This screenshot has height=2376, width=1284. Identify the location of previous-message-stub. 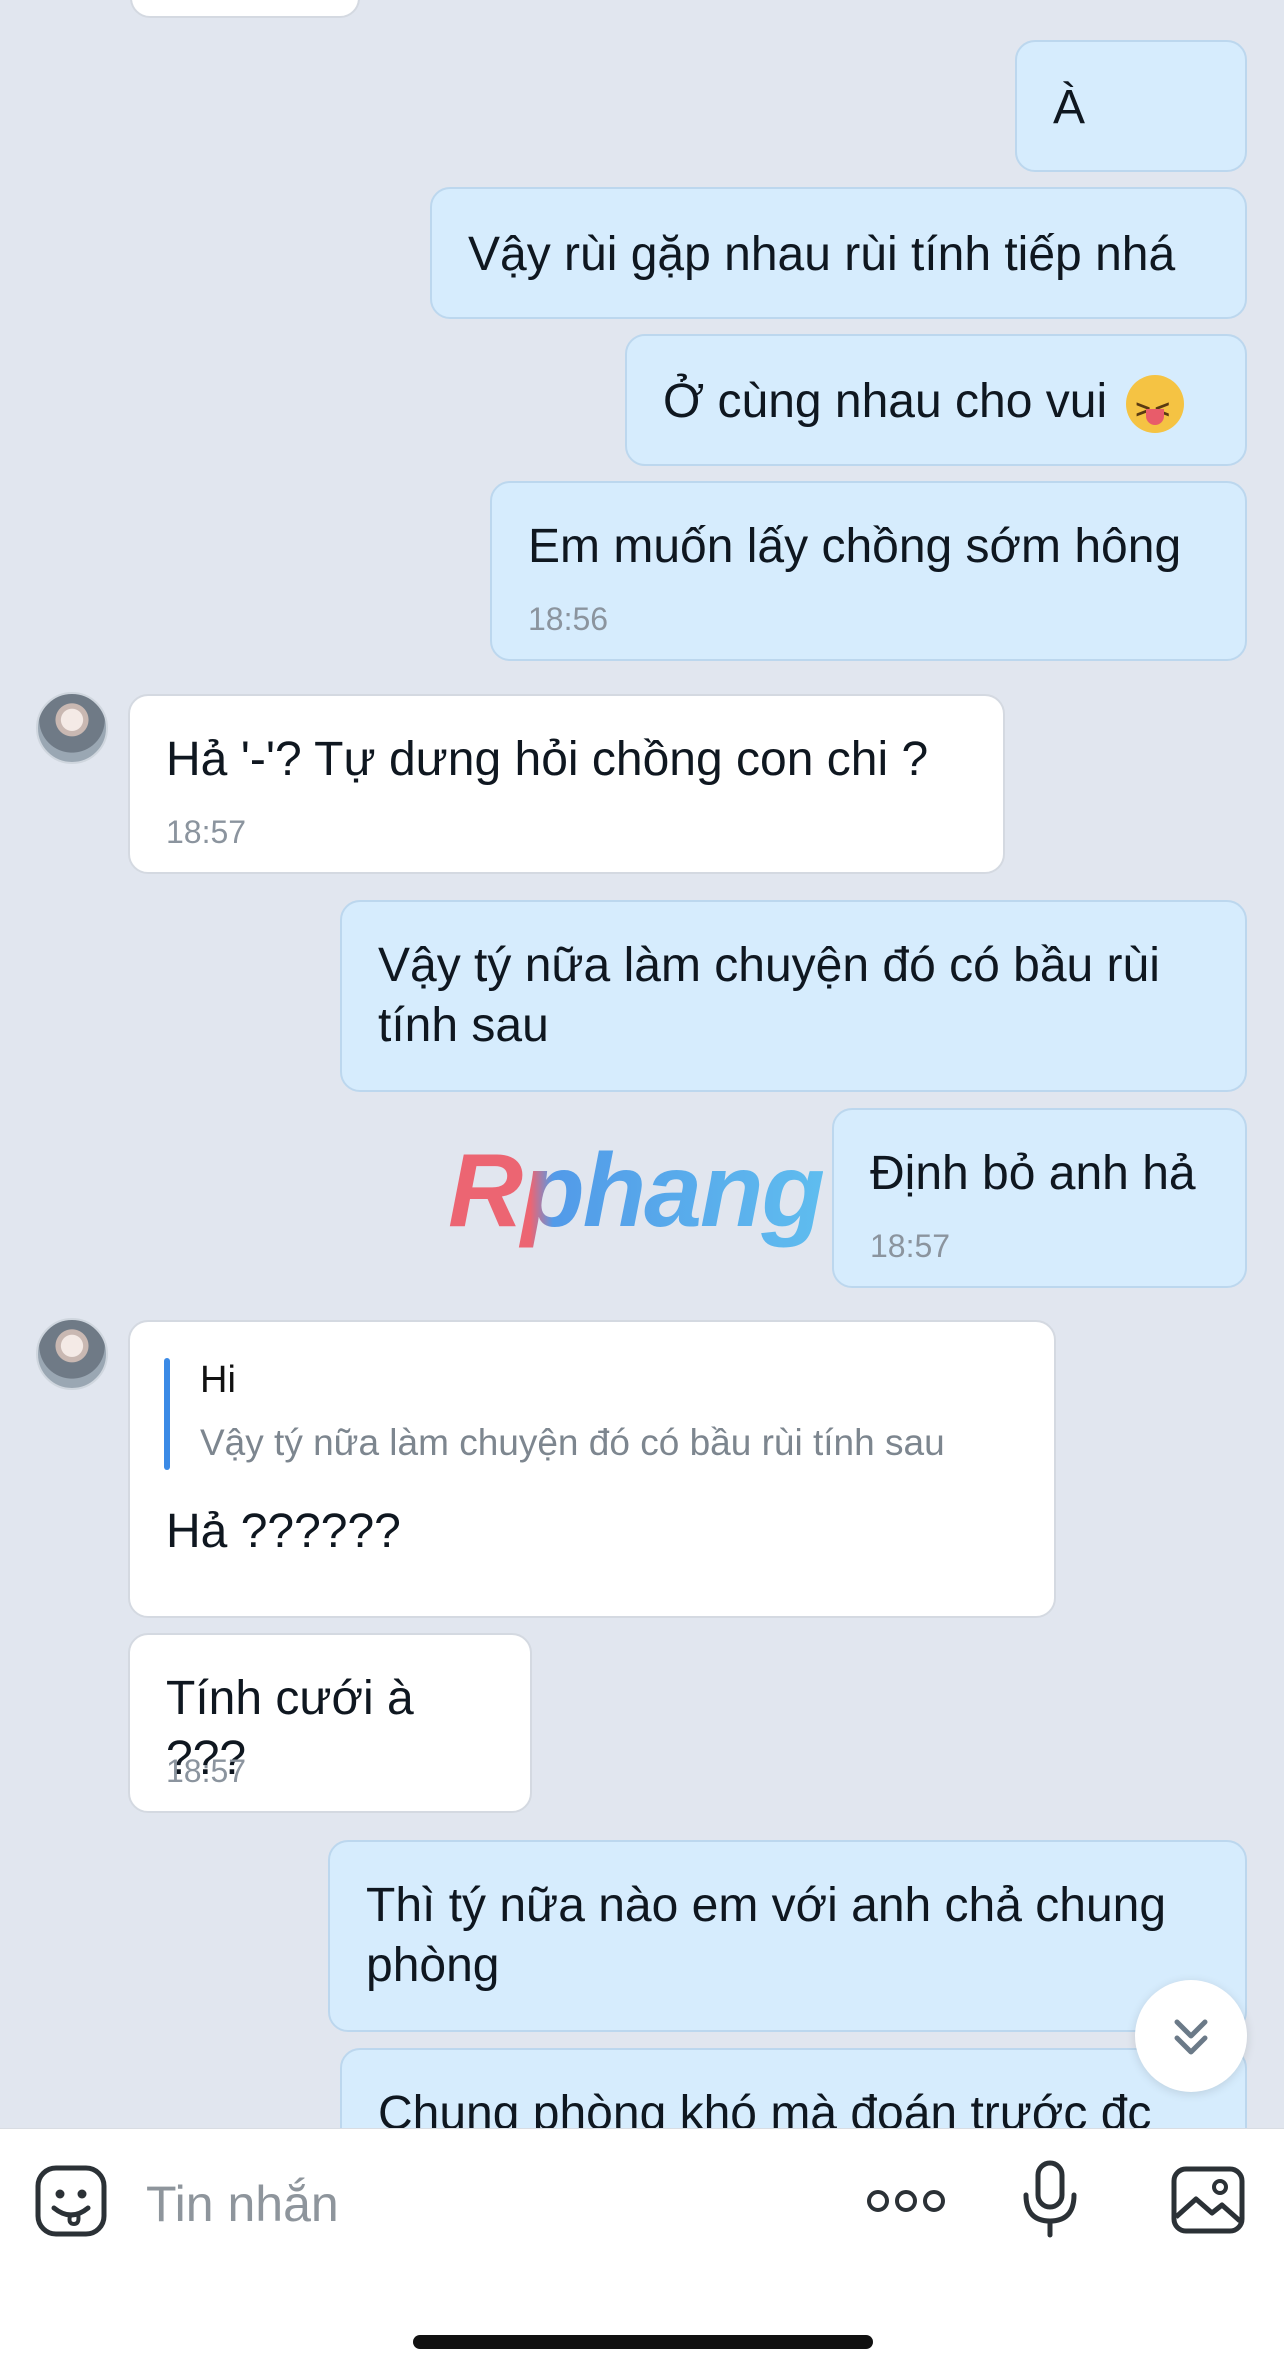
(245, 9).